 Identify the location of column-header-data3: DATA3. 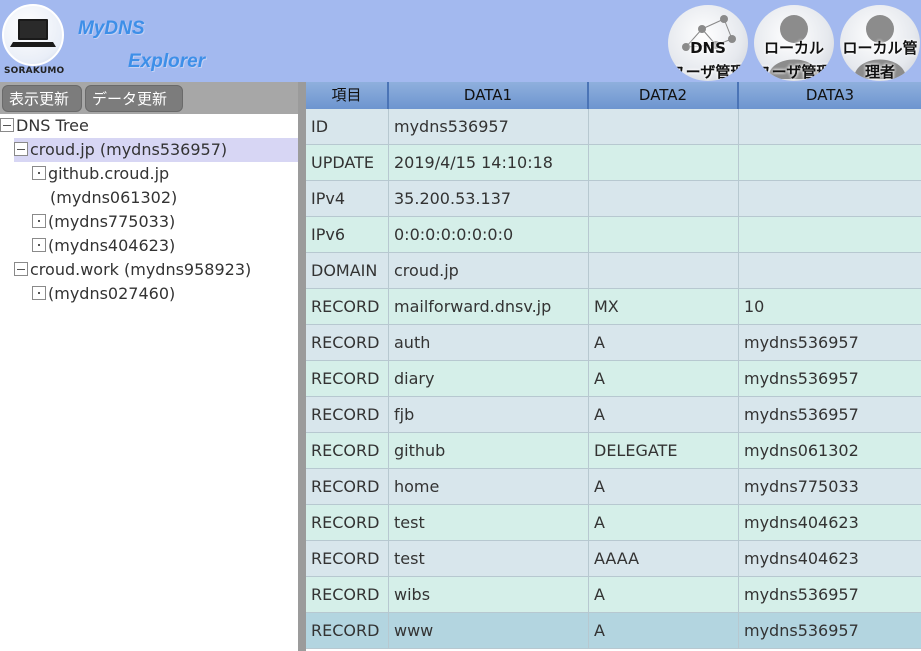
(830, 95).